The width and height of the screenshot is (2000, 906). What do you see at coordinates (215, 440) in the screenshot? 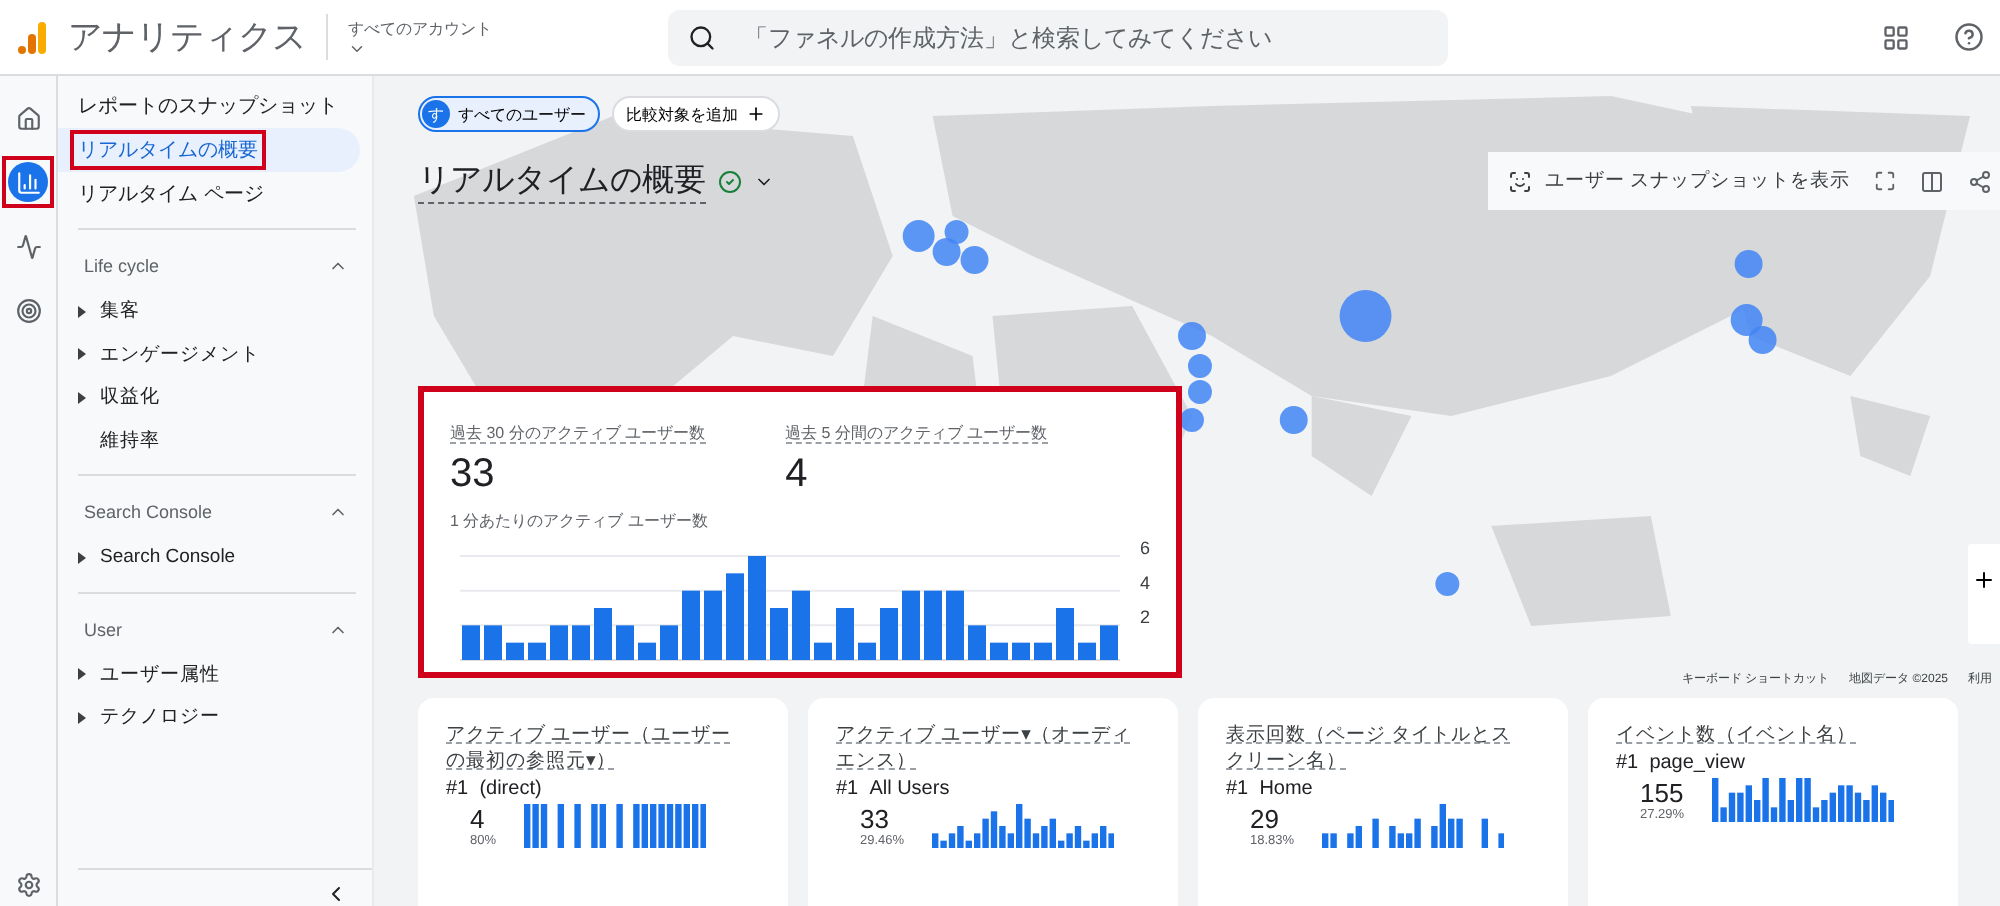
I see `nav-item: 維持率` at bounding box center [215, 440].